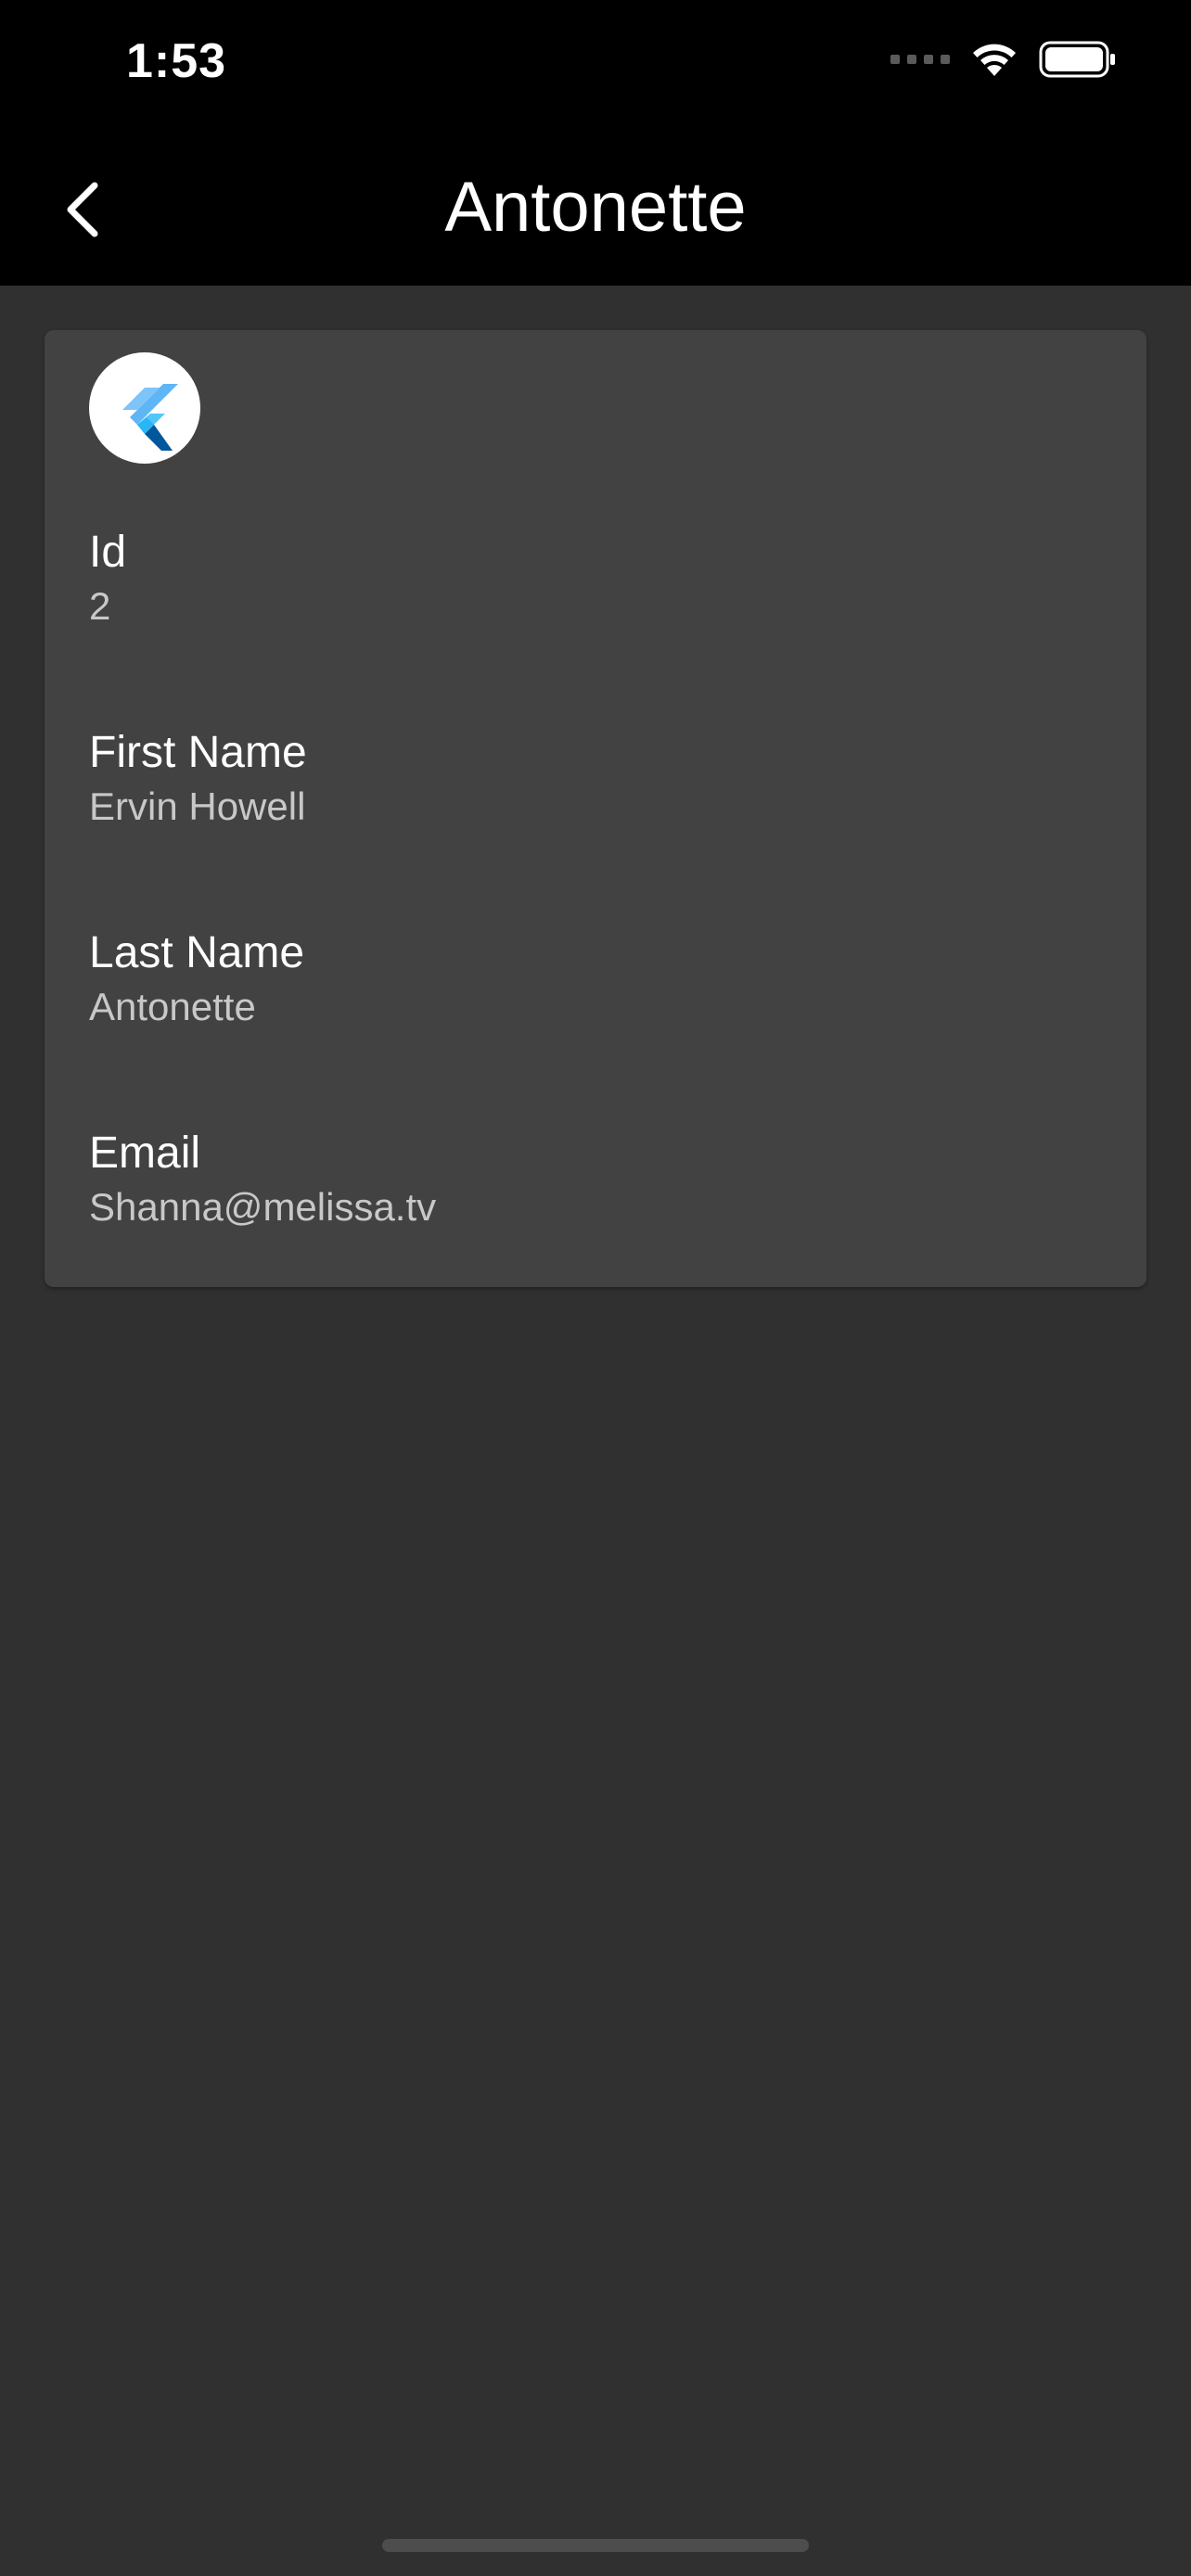  Describe the element at coordinates (995, 60) in the screenshot. I see `wifi-icon` at that location.